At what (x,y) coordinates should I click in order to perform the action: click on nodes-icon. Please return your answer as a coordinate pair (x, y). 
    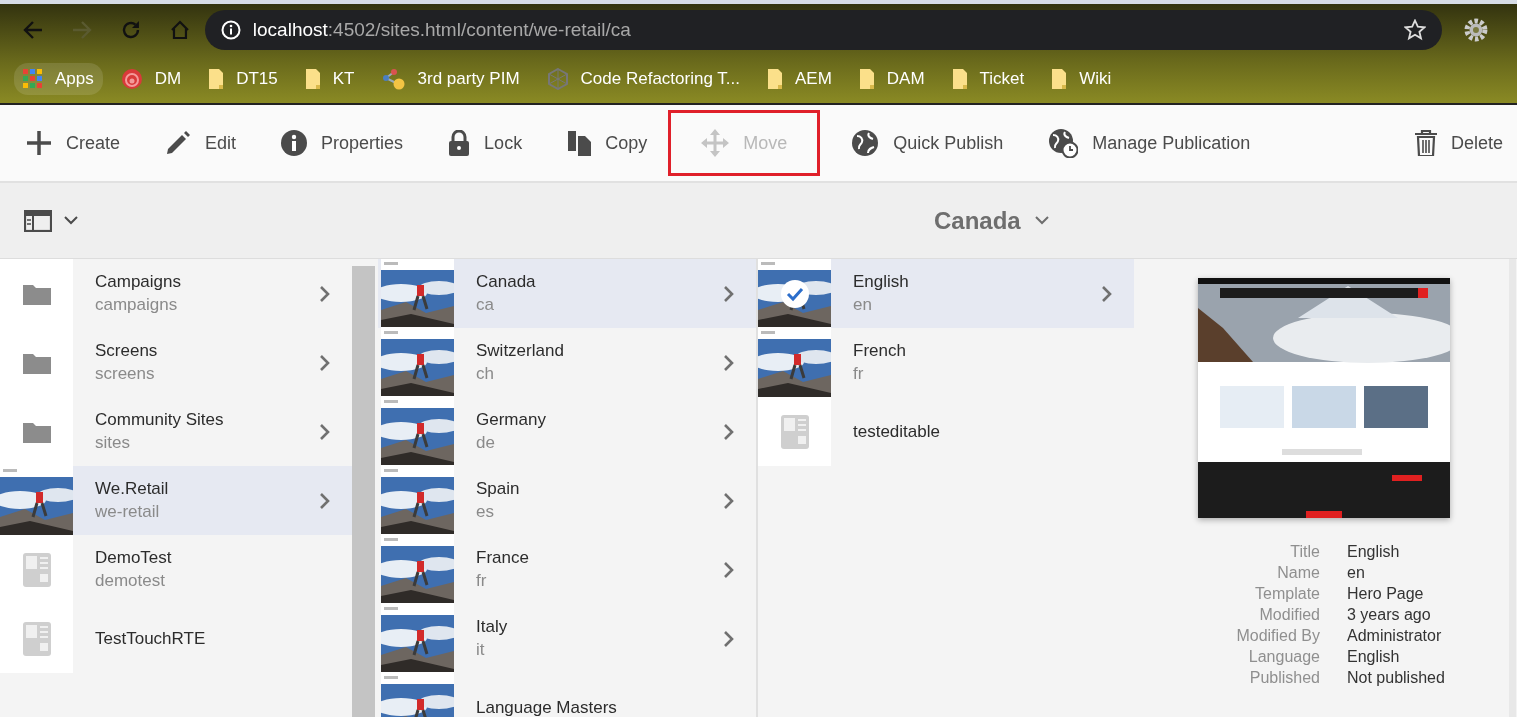
    Looking at the image, I should click on (393, 79).